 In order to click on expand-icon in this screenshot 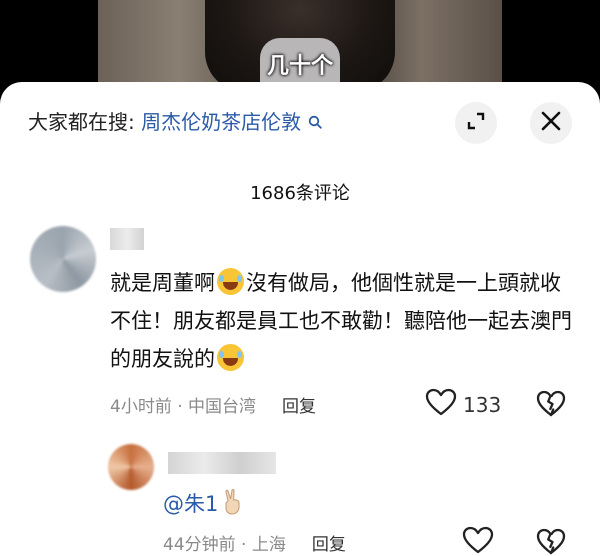, I will do `click(476, 123)`.